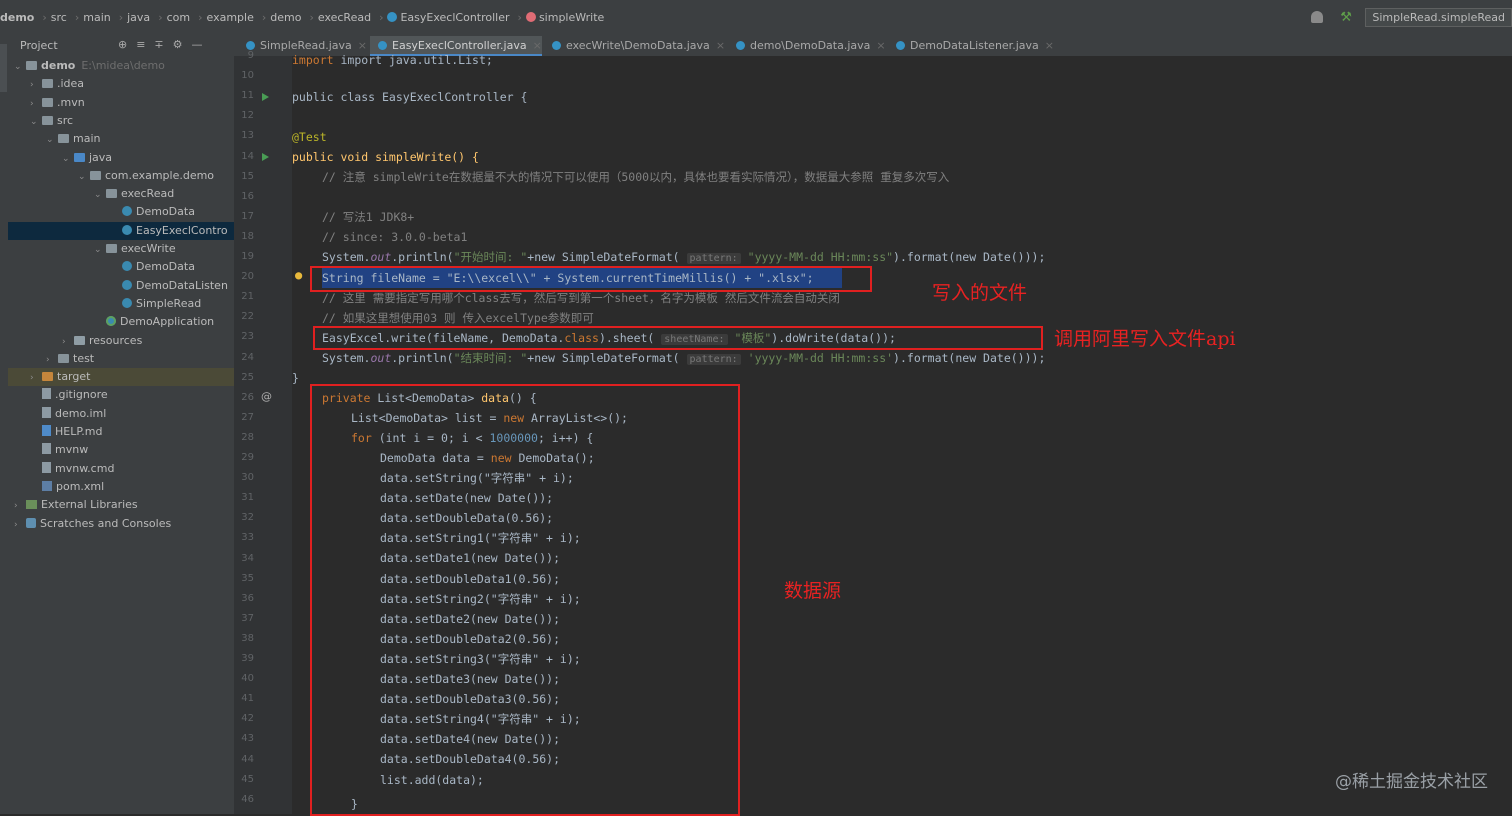 This screenshot has height=816, width=1512. I want to click on breadcrumb-item: EasyExeclController, so click(448, 17).